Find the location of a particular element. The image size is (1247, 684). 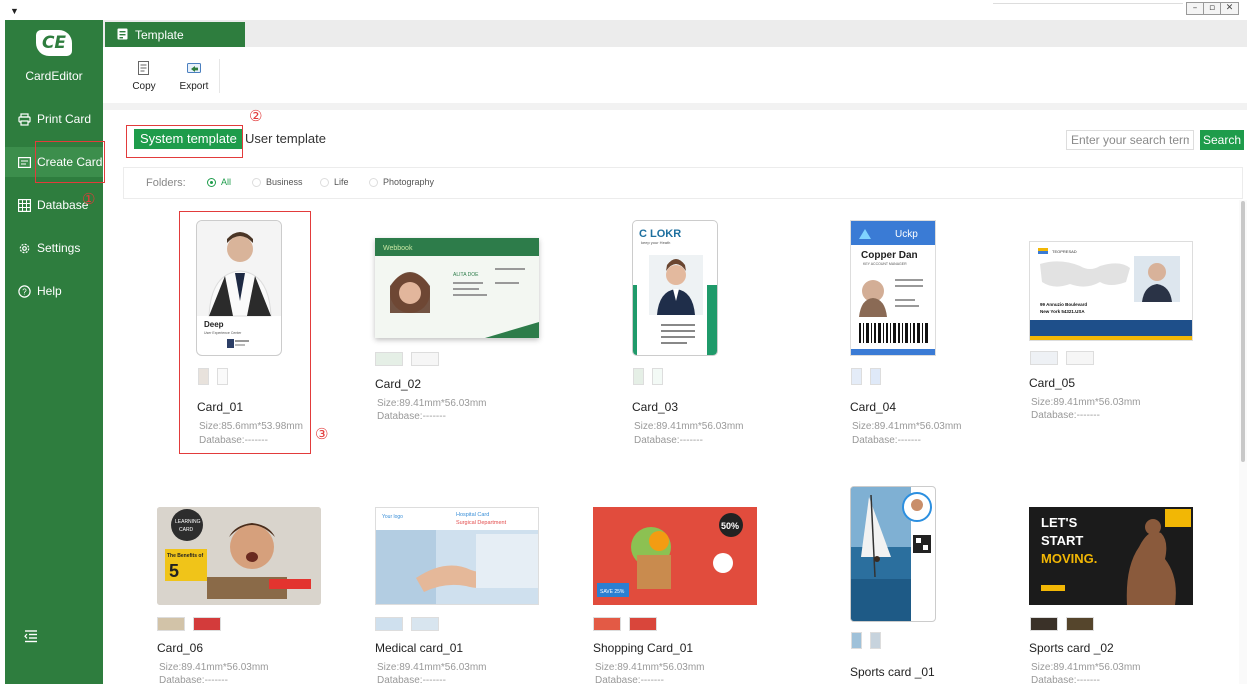

svg-text: Your logo is located at coordinates (392, 517).